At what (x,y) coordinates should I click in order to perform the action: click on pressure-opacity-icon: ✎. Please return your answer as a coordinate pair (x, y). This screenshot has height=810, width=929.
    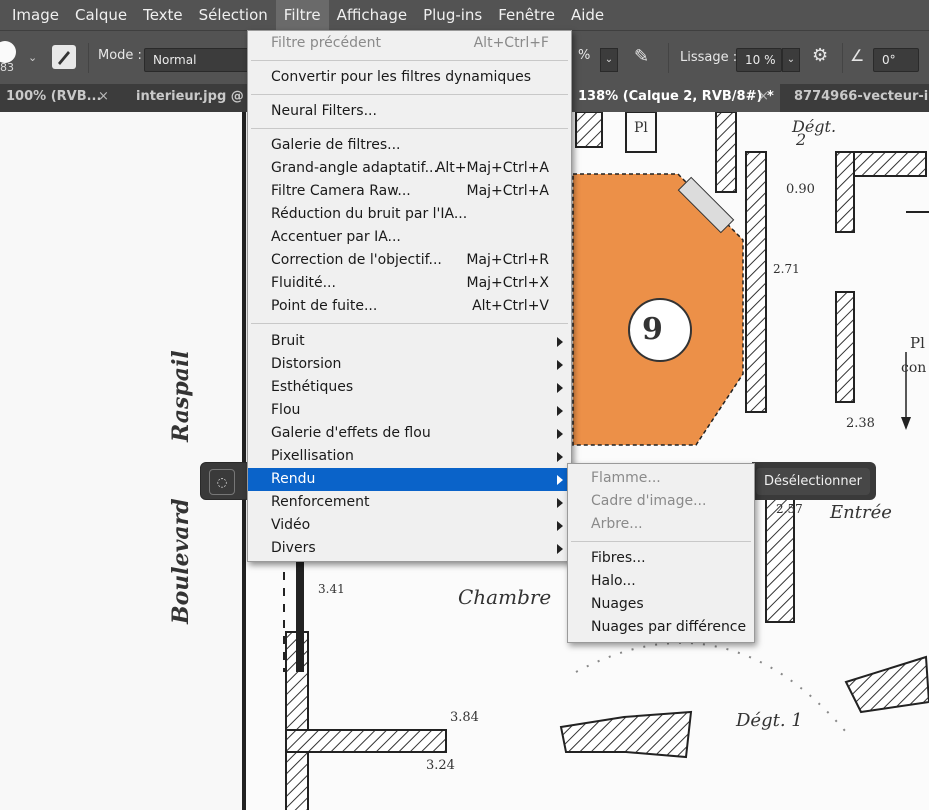
    Looking at the image, I should click on (641, 56).